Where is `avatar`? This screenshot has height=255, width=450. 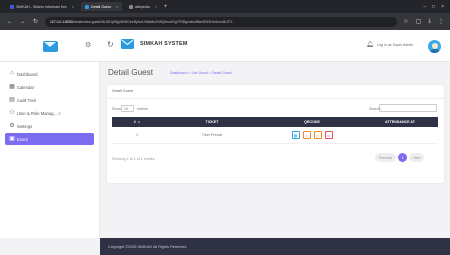
avatar is located at coordinates (434, 46).